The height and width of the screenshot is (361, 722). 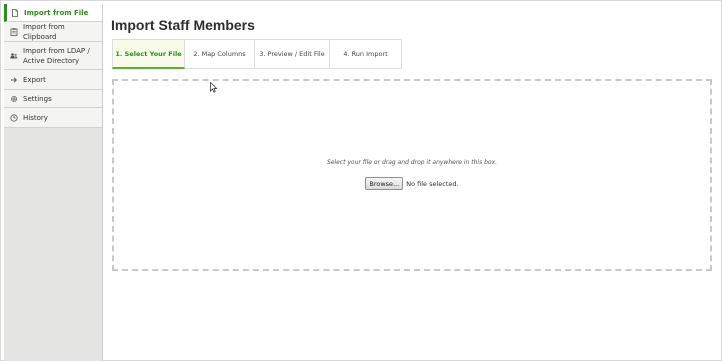 What do you see at coordinates (34, 79) in the screenshot?
I see `sidebar-item-label: Export` at bounding box center [34, 79].